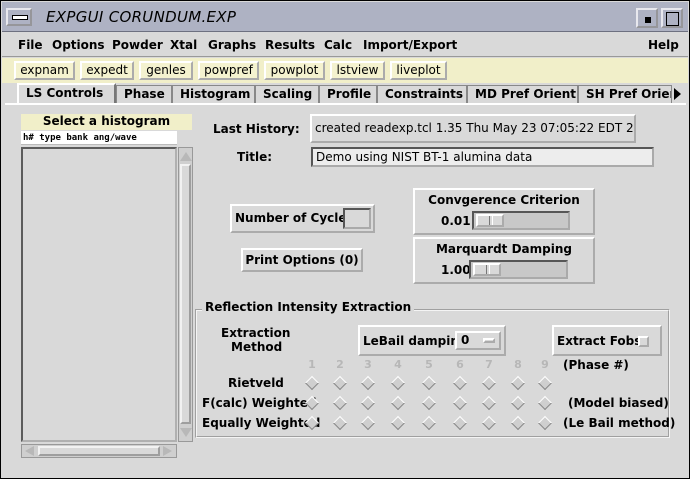 The width and height of the screenshot is (690, 479). Describe the element at coordinates (183, 45) in the screenshot. I see `menu-xtal: Xtal` at that location.